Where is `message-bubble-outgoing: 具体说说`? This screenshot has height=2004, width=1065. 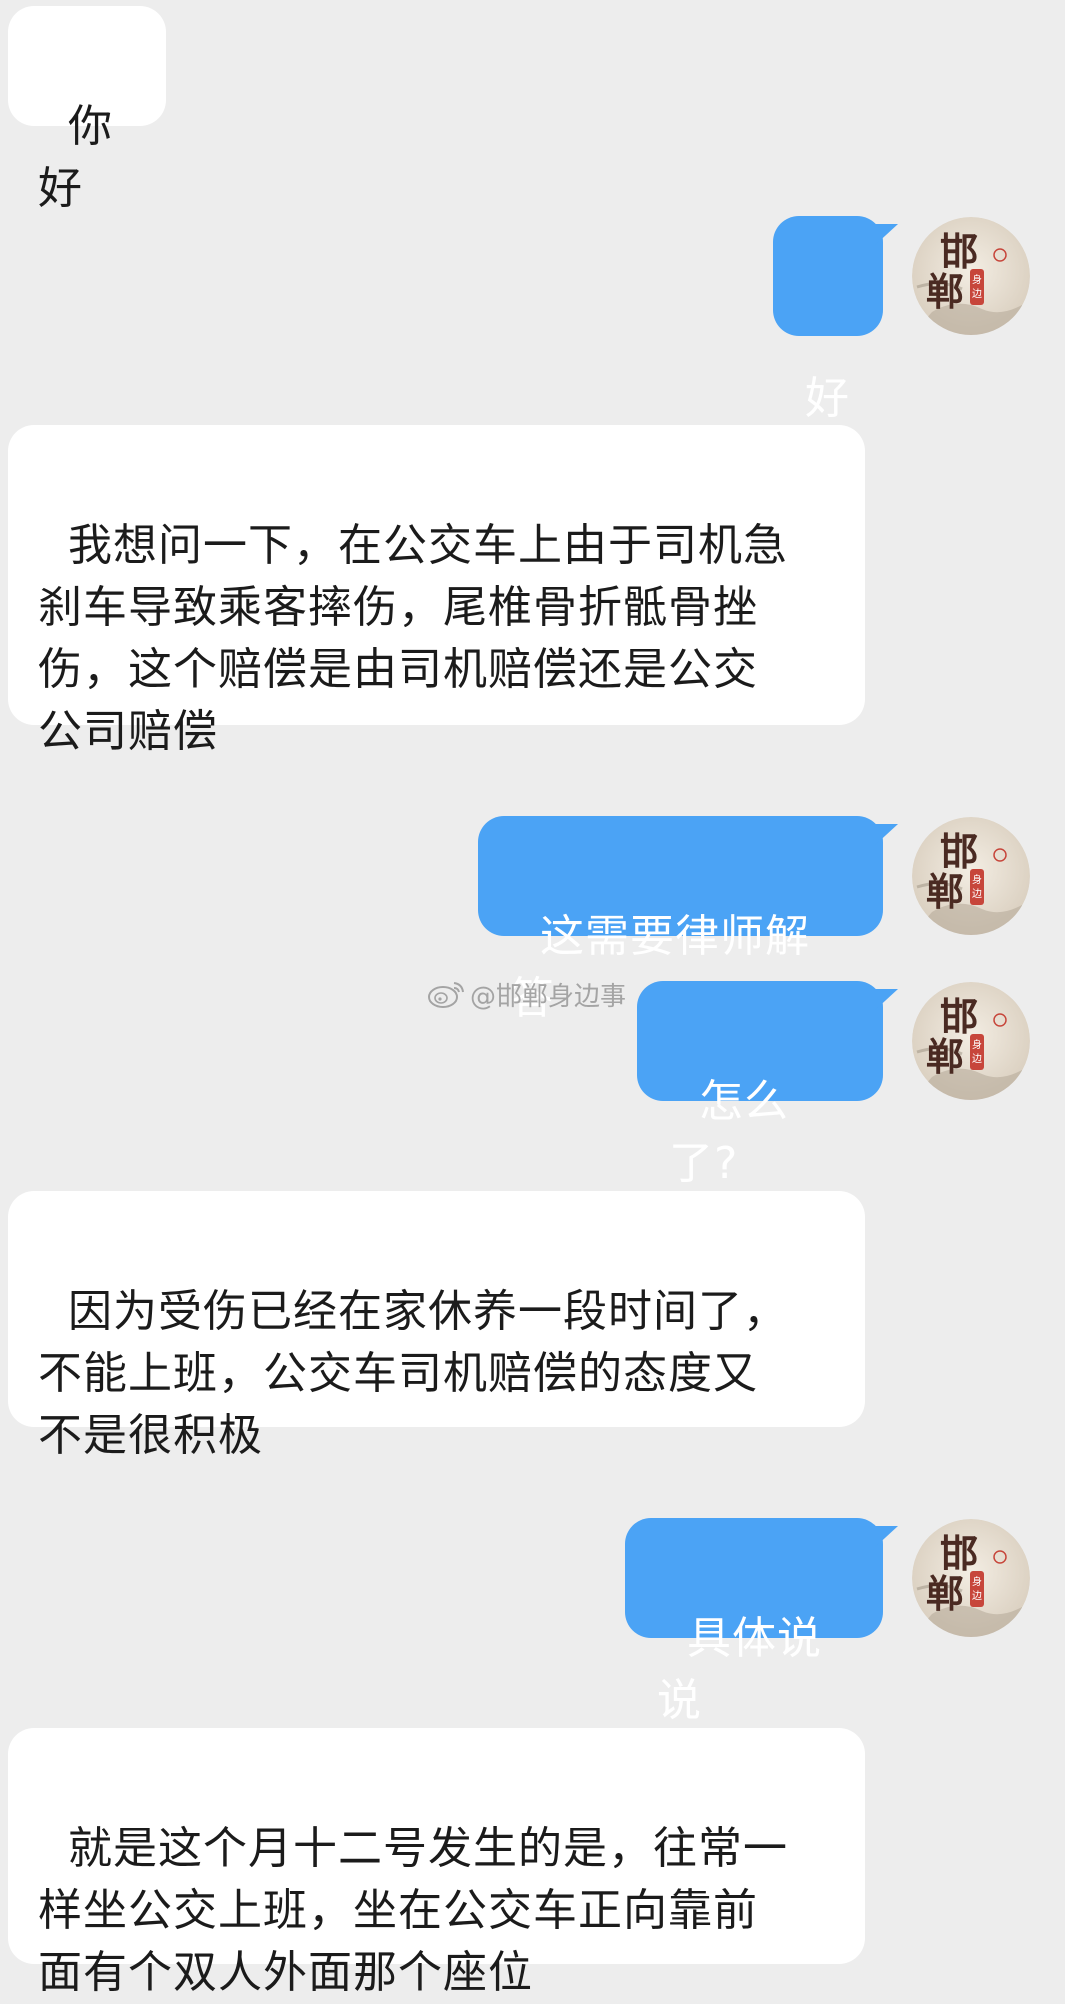 message-bubble-outgoing: 具体说说 is located at coordinates (761, 1622).